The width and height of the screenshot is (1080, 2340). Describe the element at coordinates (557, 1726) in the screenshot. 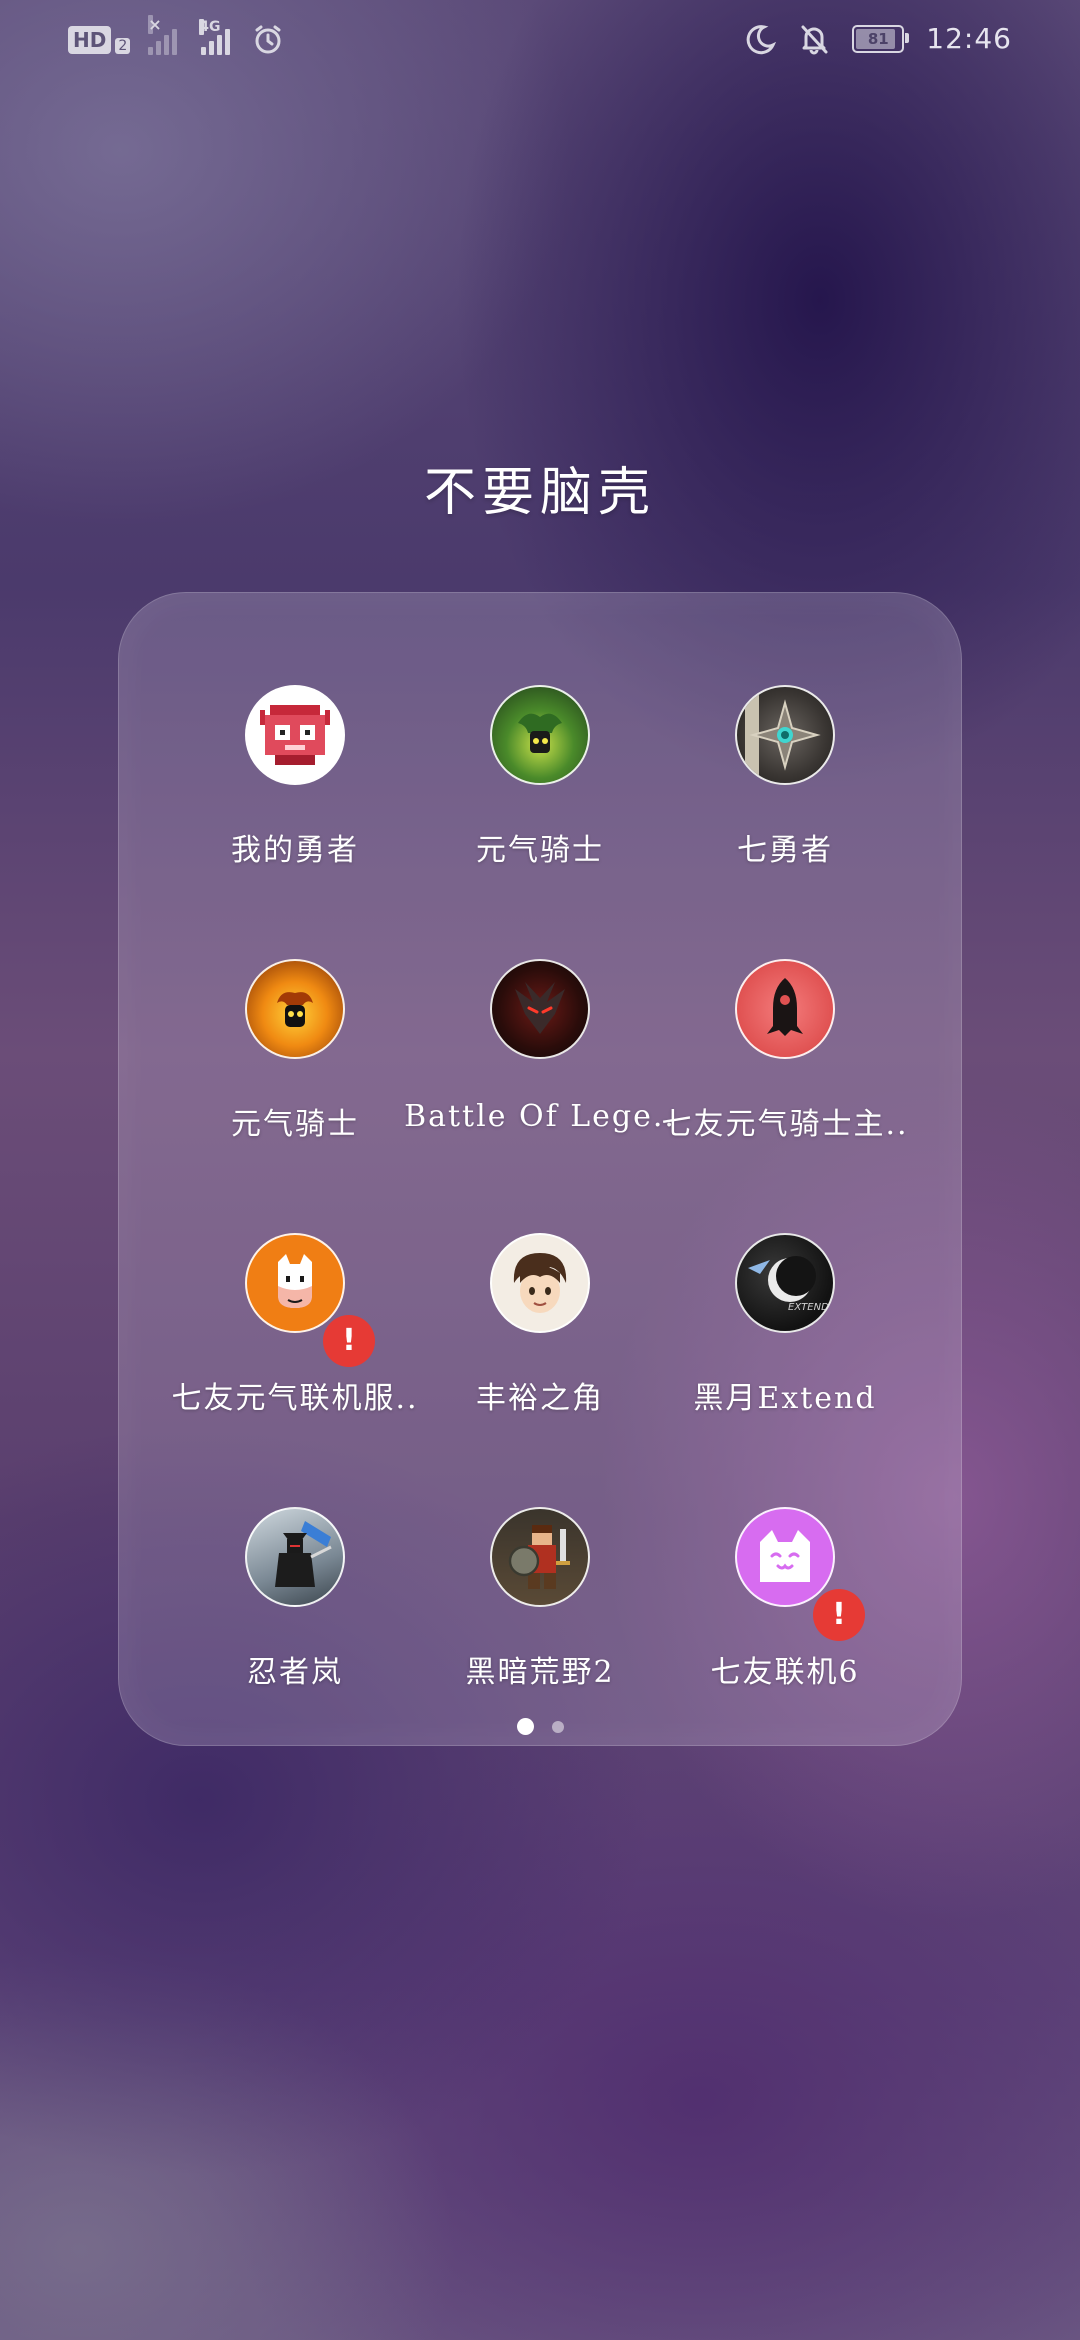

I see `page-dot-inactive` at that location.